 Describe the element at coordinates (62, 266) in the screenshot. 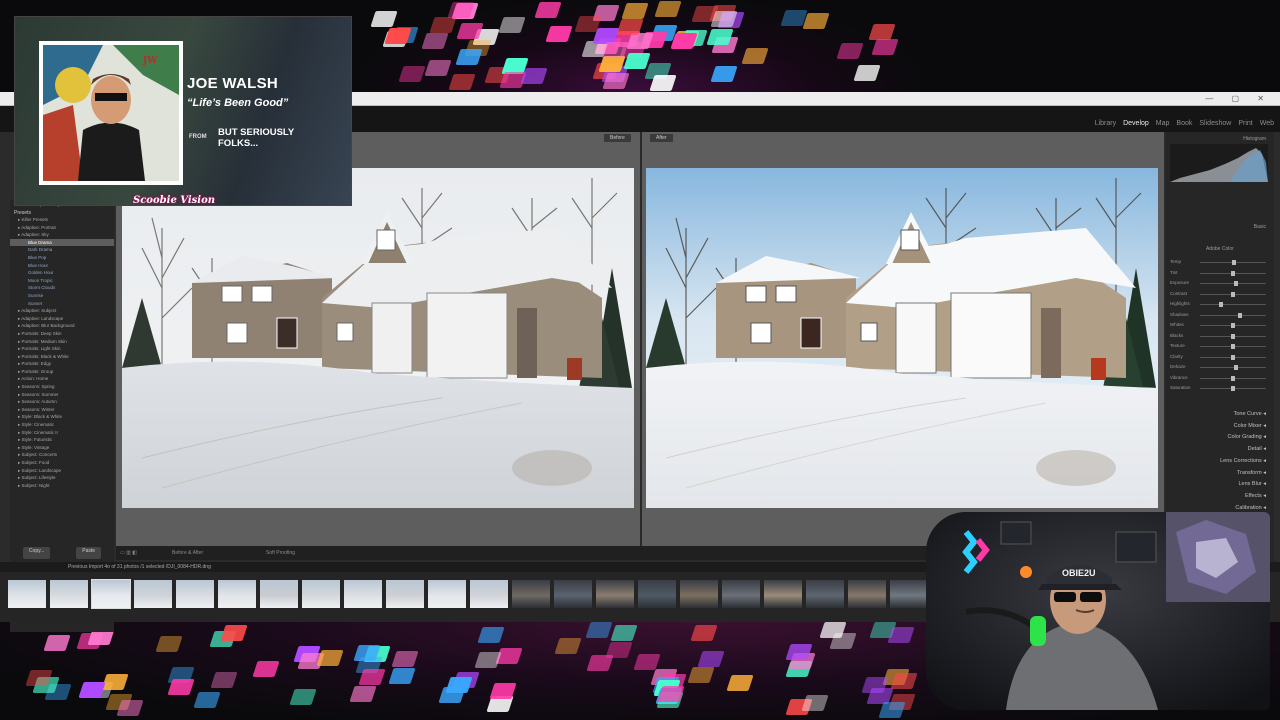

I see `preset-item: Blue Hour` at that location.